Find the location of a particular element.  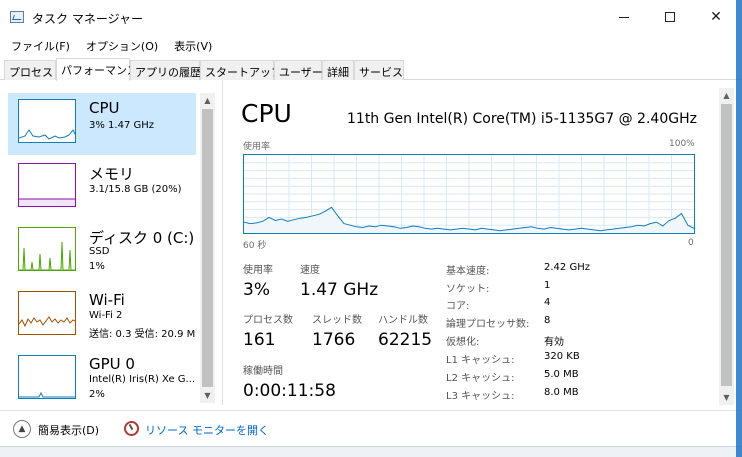

open-resource-monitor-link: リソース モニターを開く is located at coordinates (207, 430).